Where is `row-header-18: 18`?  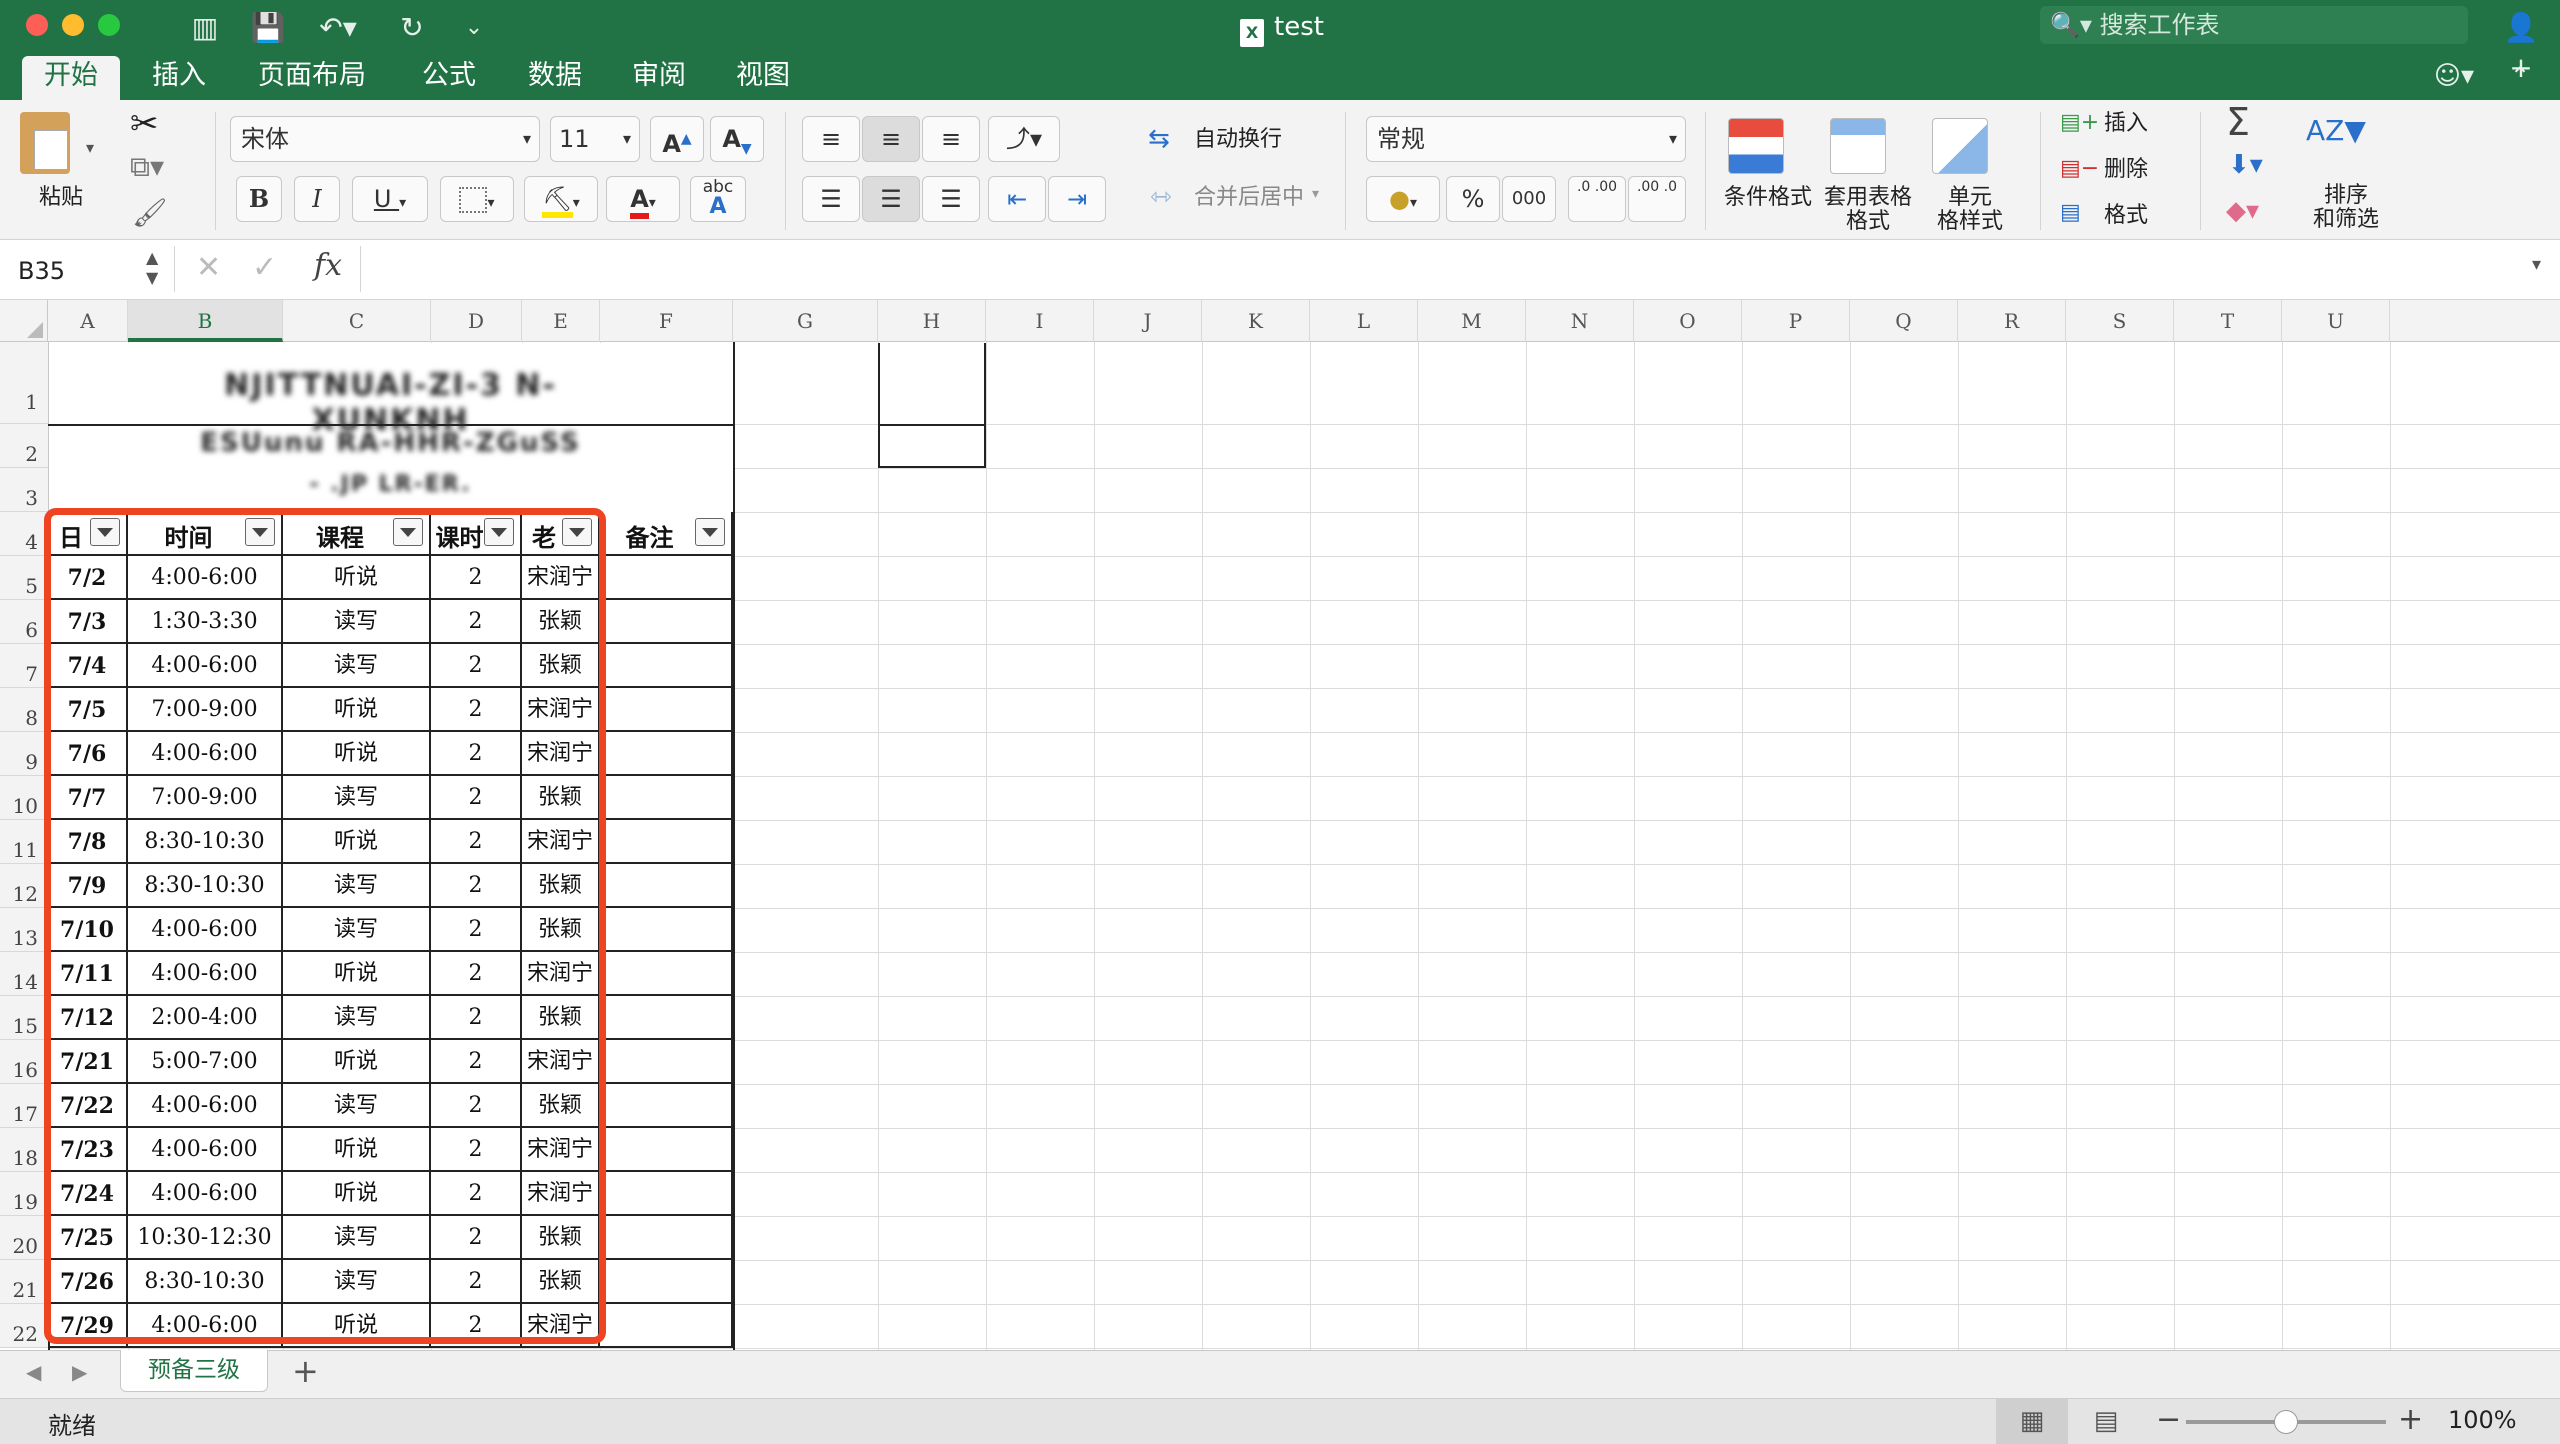 row-header-18: 18 is located at coordinates (24, 1150).